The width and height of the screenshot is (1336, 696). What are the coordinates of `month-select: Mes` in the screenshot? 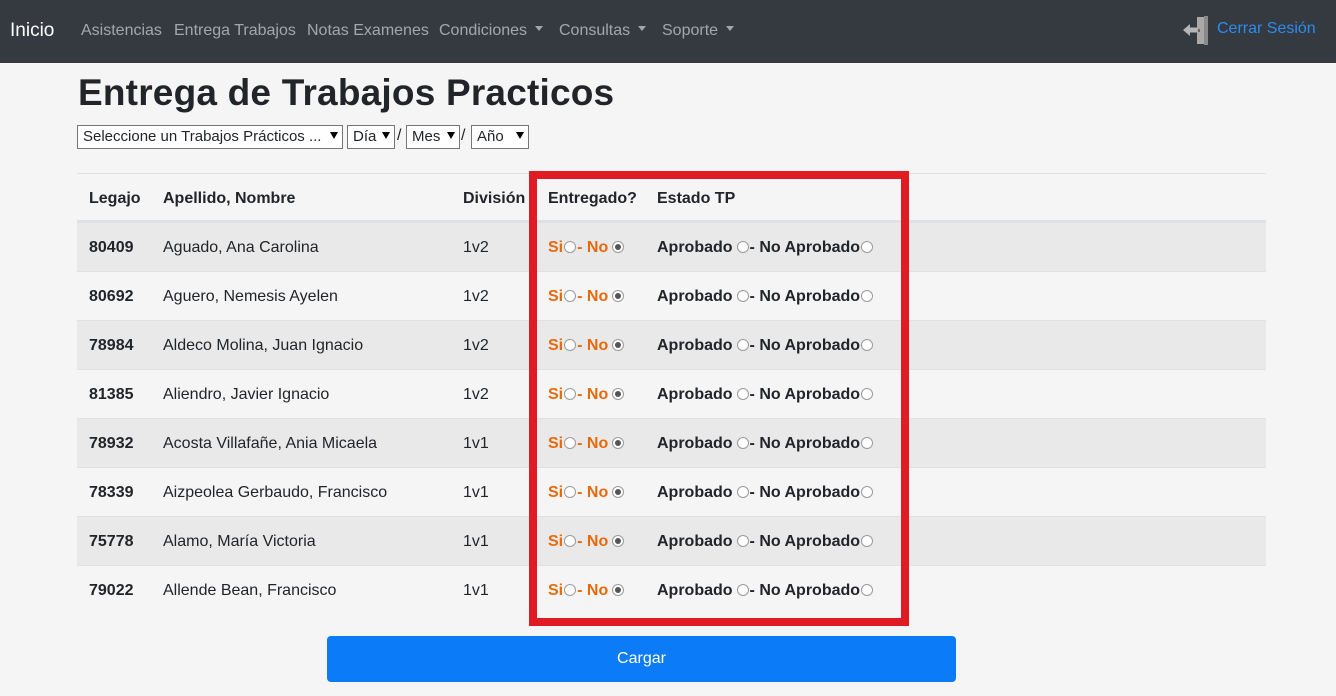 It's located at (433, 137).